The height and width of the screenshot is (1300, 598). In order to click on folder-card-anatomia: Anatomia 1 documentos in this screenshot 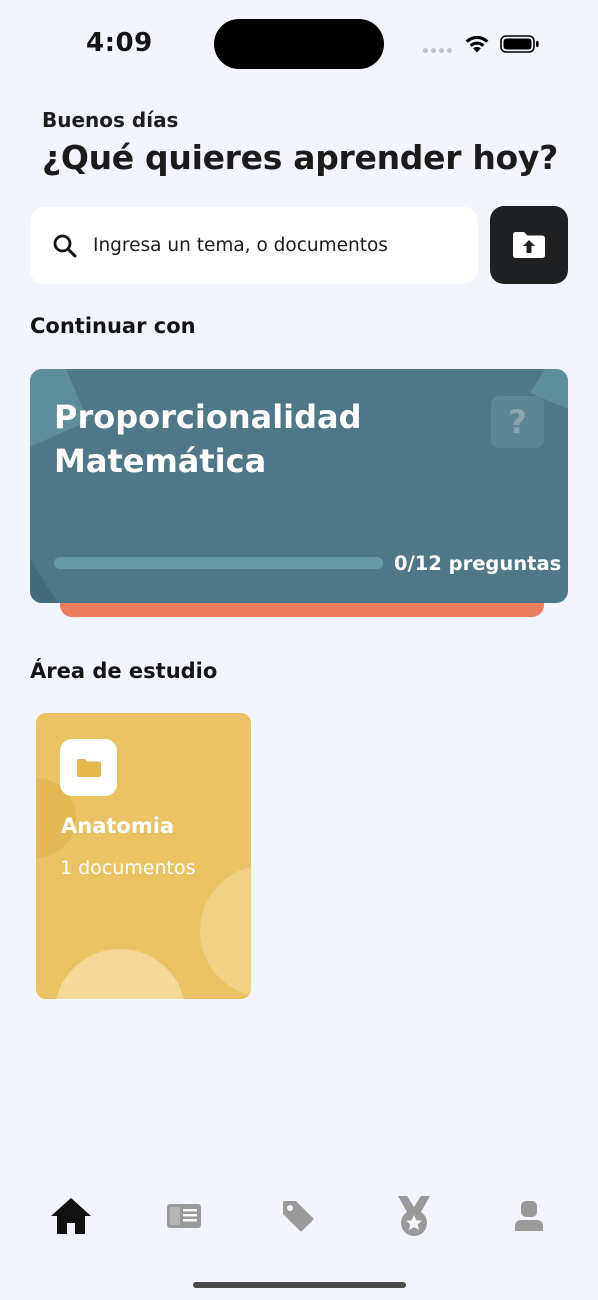, I will do `click(143, 856)`.